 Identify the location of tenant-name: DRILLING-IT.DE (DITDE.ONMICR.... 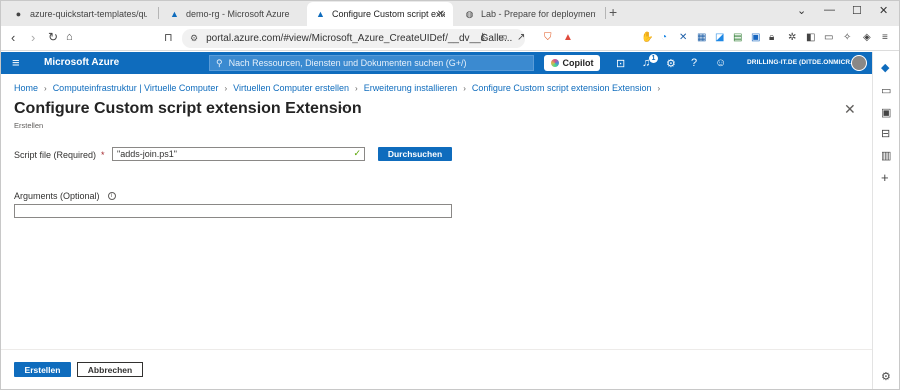
(801, 62).